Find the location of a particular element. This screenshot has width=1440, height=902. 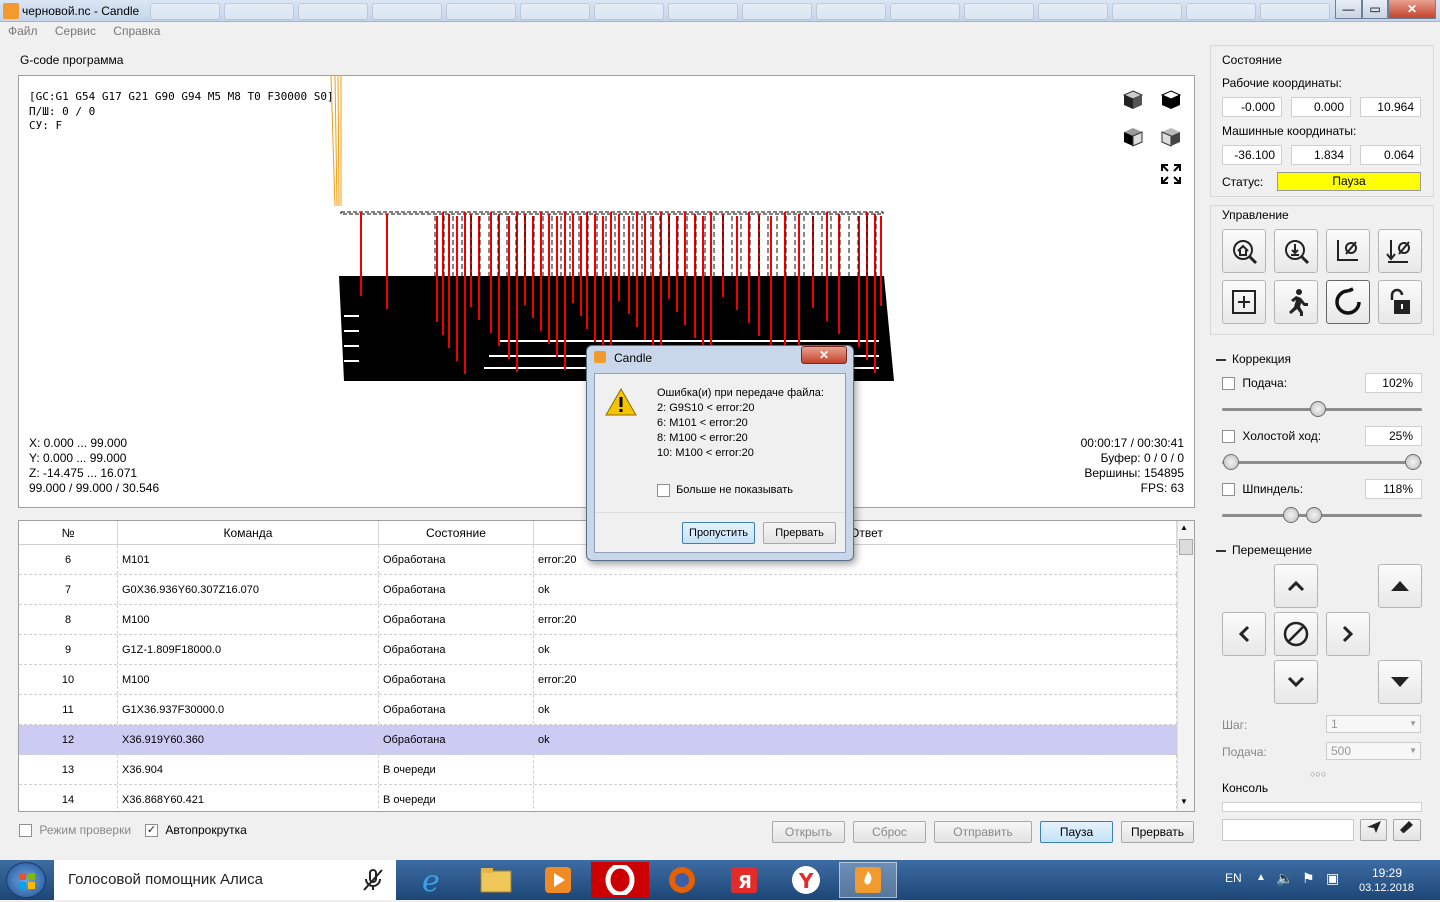

candle-app-icon is located at coordinates (11, 11).